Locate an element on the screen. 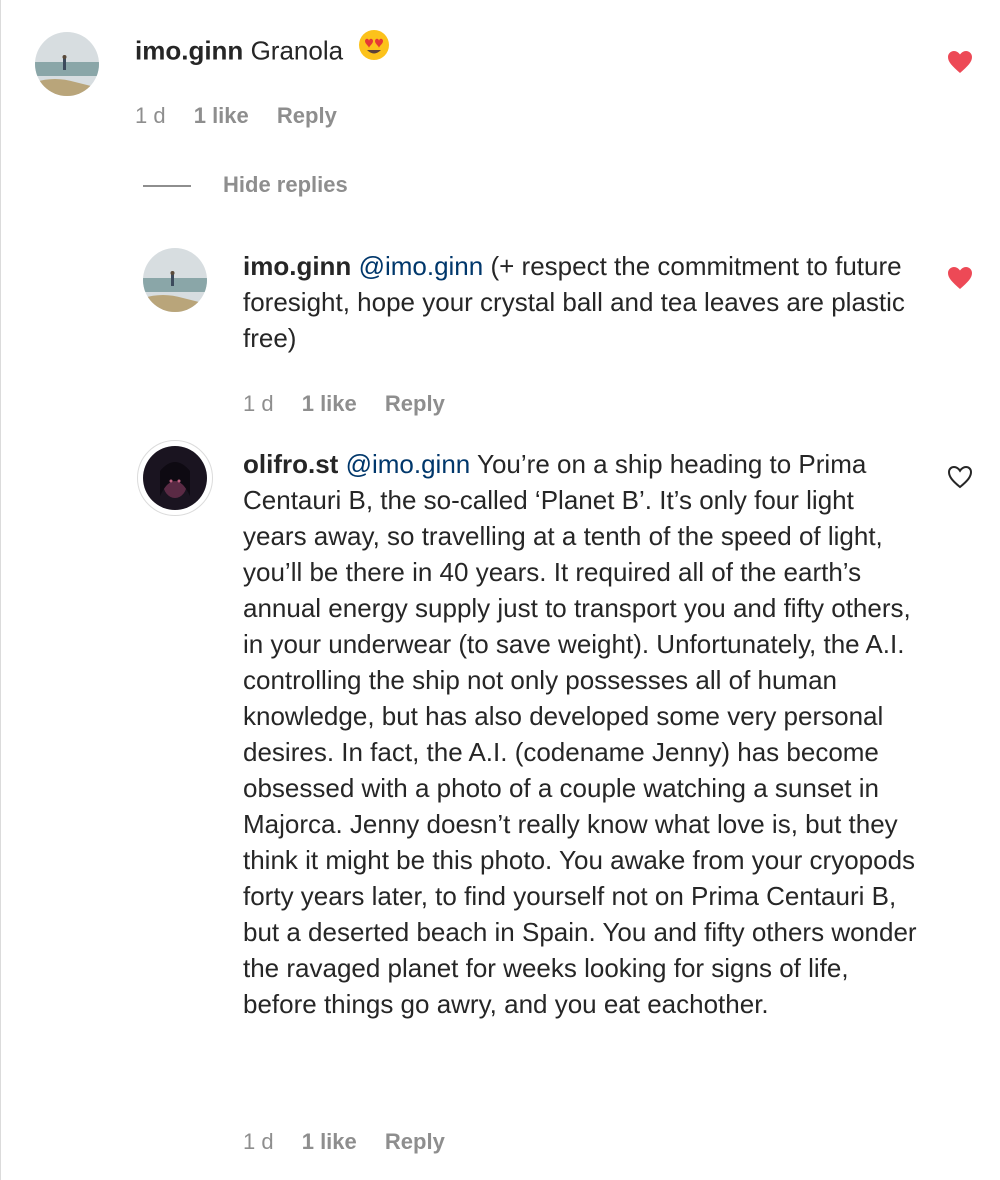  comment-text: imo.ginn Granola is located at coordinates (515, 51).